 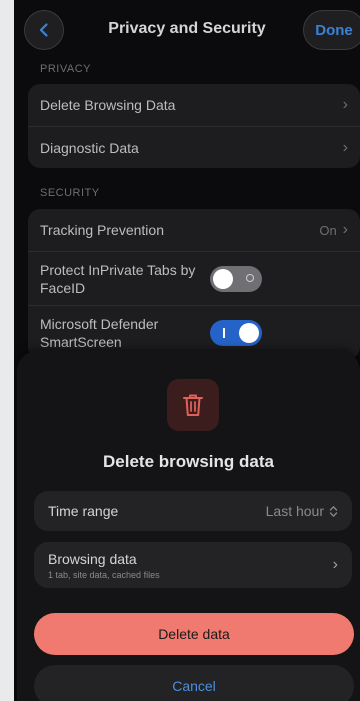 What do you see at coordinates (70, 193) in the screenshot?
I see `security-section-label: SECURITY` at bounding box center [70, 193].